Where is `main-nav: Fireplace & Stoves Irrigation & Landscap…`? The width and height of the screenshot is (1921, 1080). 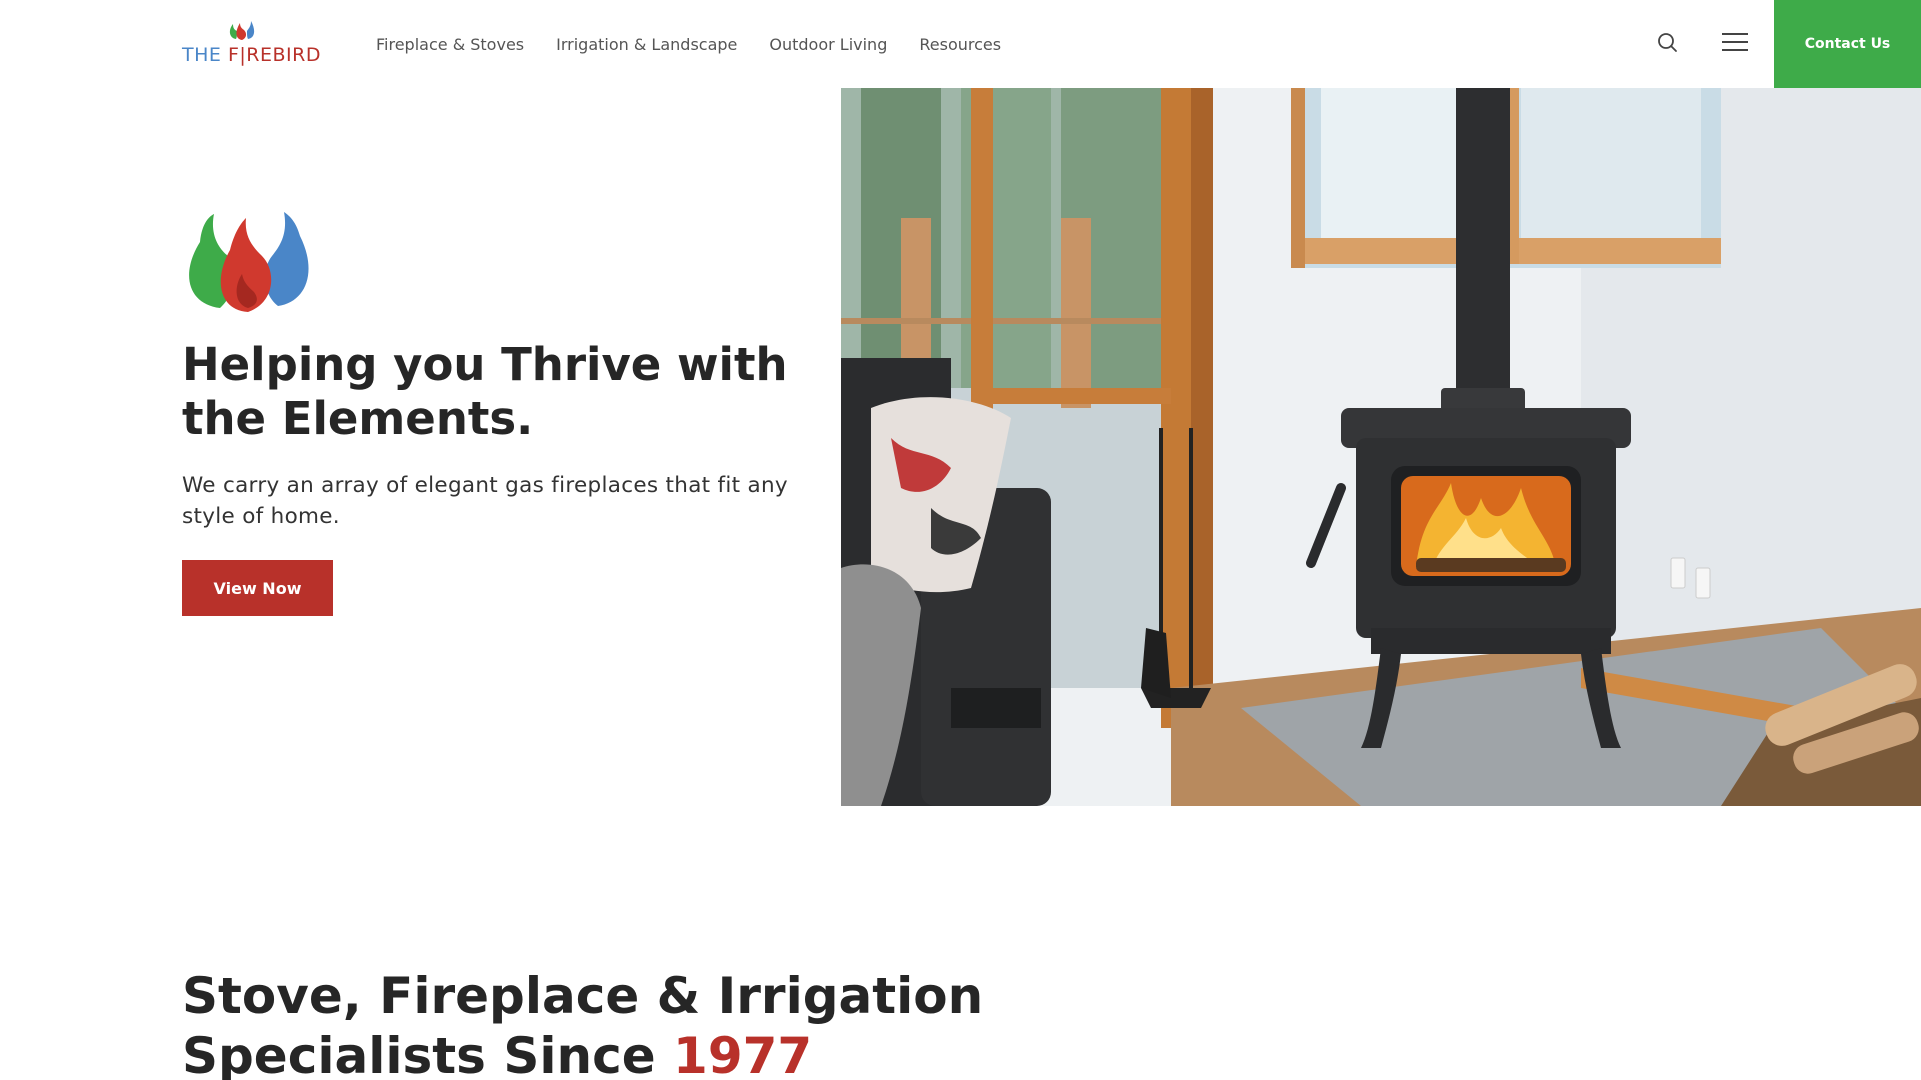
main-nav: Fireplace & Stoves Irrigation & Landscap… is located at coordinates (688, 44).